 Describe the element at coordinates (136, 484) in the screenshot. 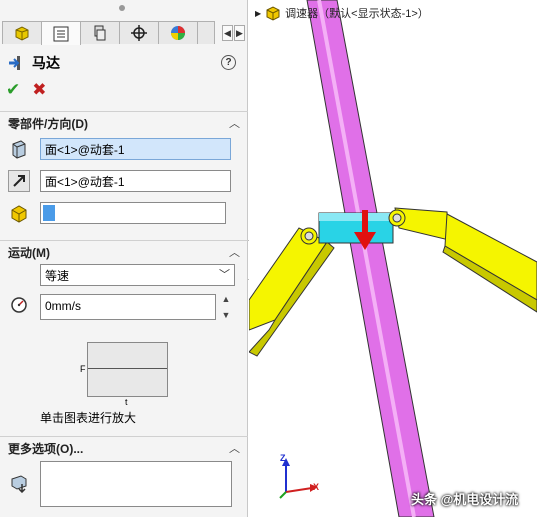

I see `more-options-list` at that location.